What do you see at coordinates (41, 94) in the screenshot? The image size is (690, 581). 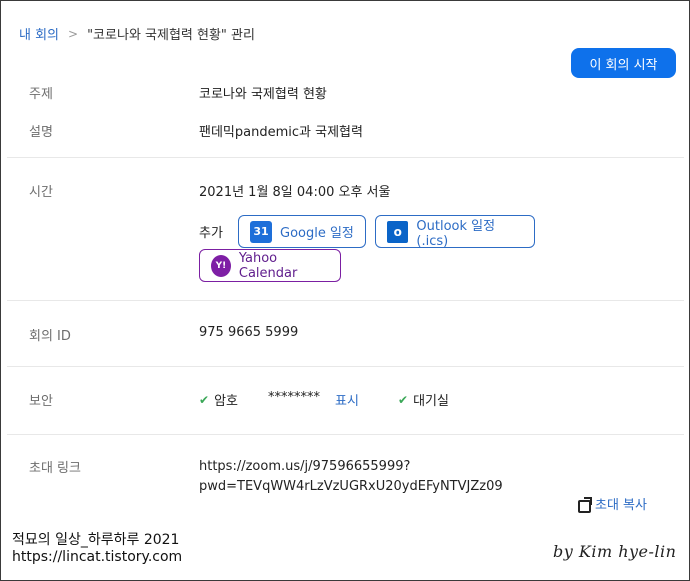 I see `topic-label: 주제` at bounding box center [41, 94].